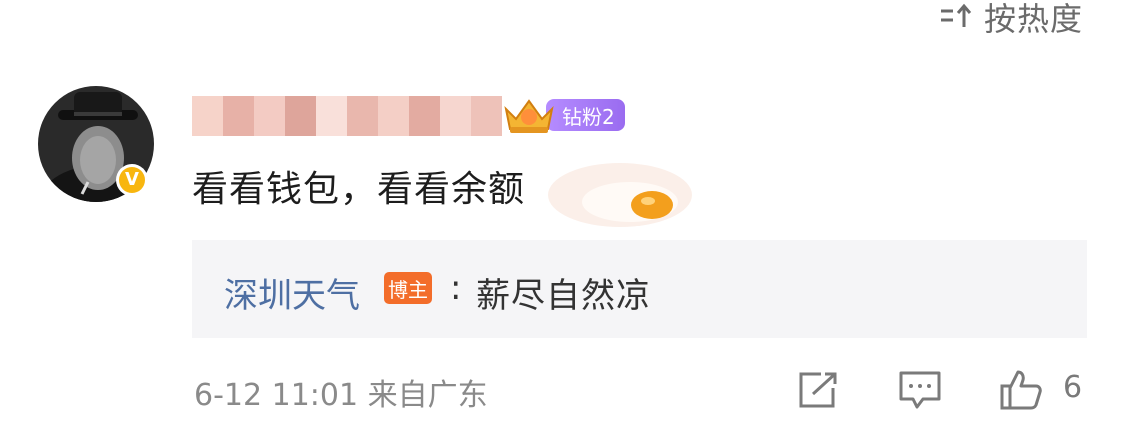 The image size is (1125, 438). Describe the element at coordinates (1033, 19) in the screenshot. I see `sort-label: 按热度` at that location.